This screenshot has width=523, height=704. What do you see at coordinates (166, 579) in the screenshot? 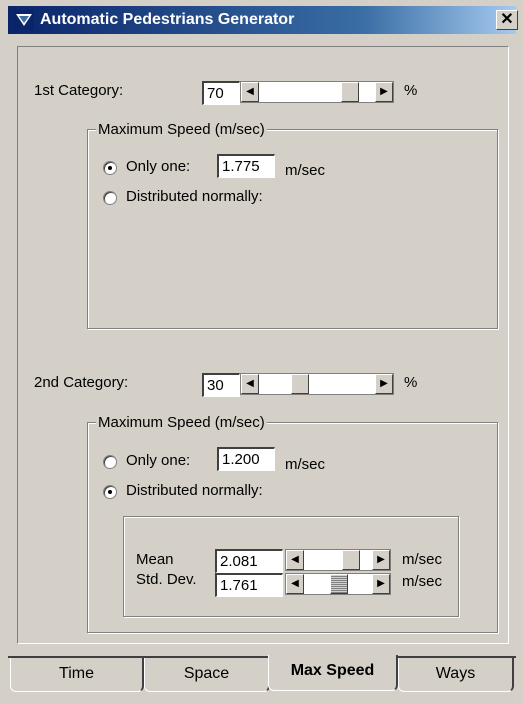
I see `std-dev-label: Std. Dev.` at bounding box center [166, 579].